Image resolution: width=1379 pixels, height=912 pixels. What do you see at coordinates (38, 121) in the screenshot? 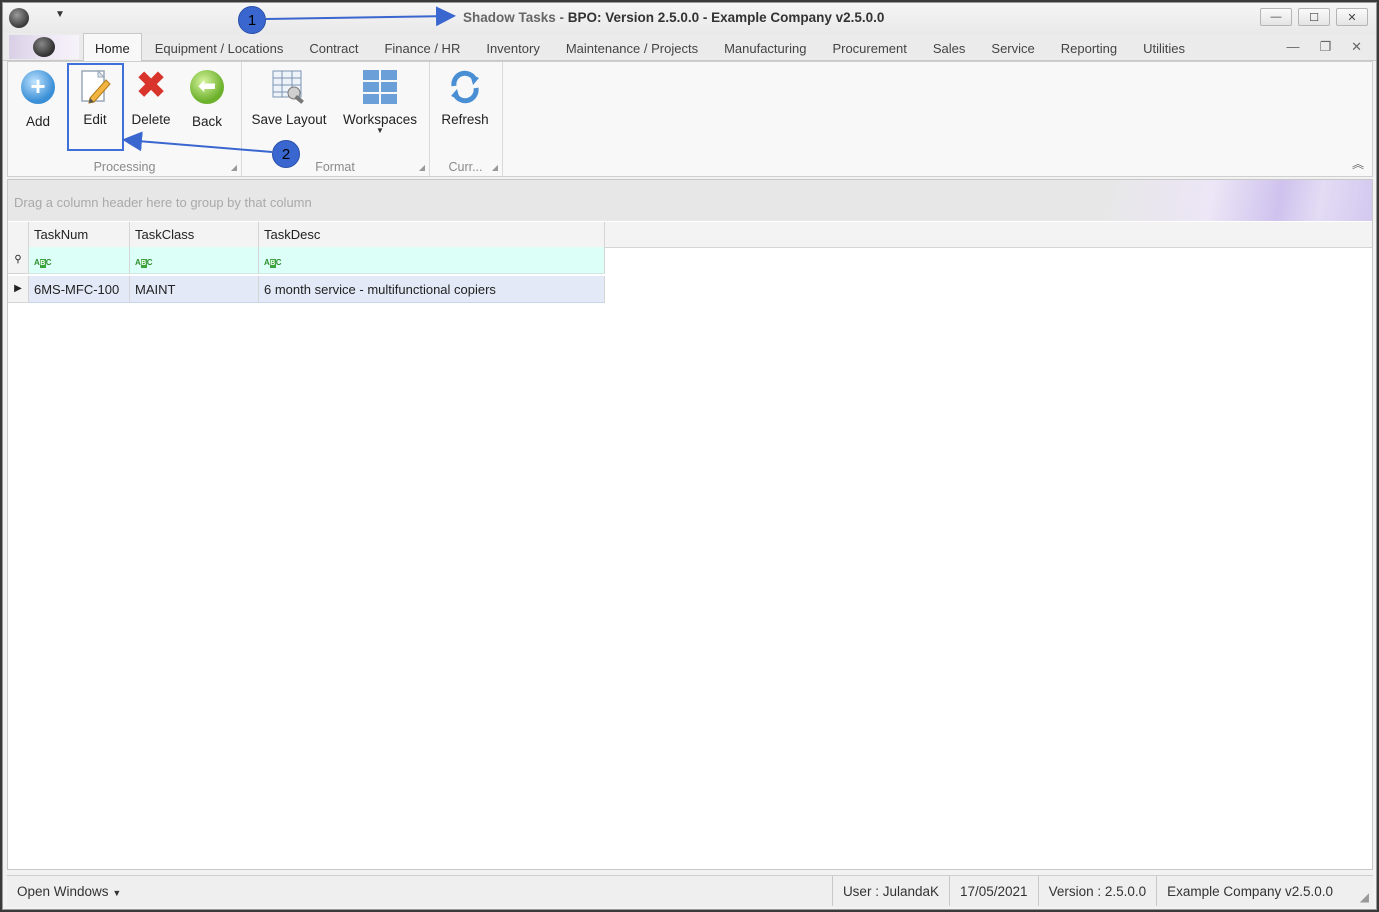
I see `add-label: Add` at bounding box center [38, 121].